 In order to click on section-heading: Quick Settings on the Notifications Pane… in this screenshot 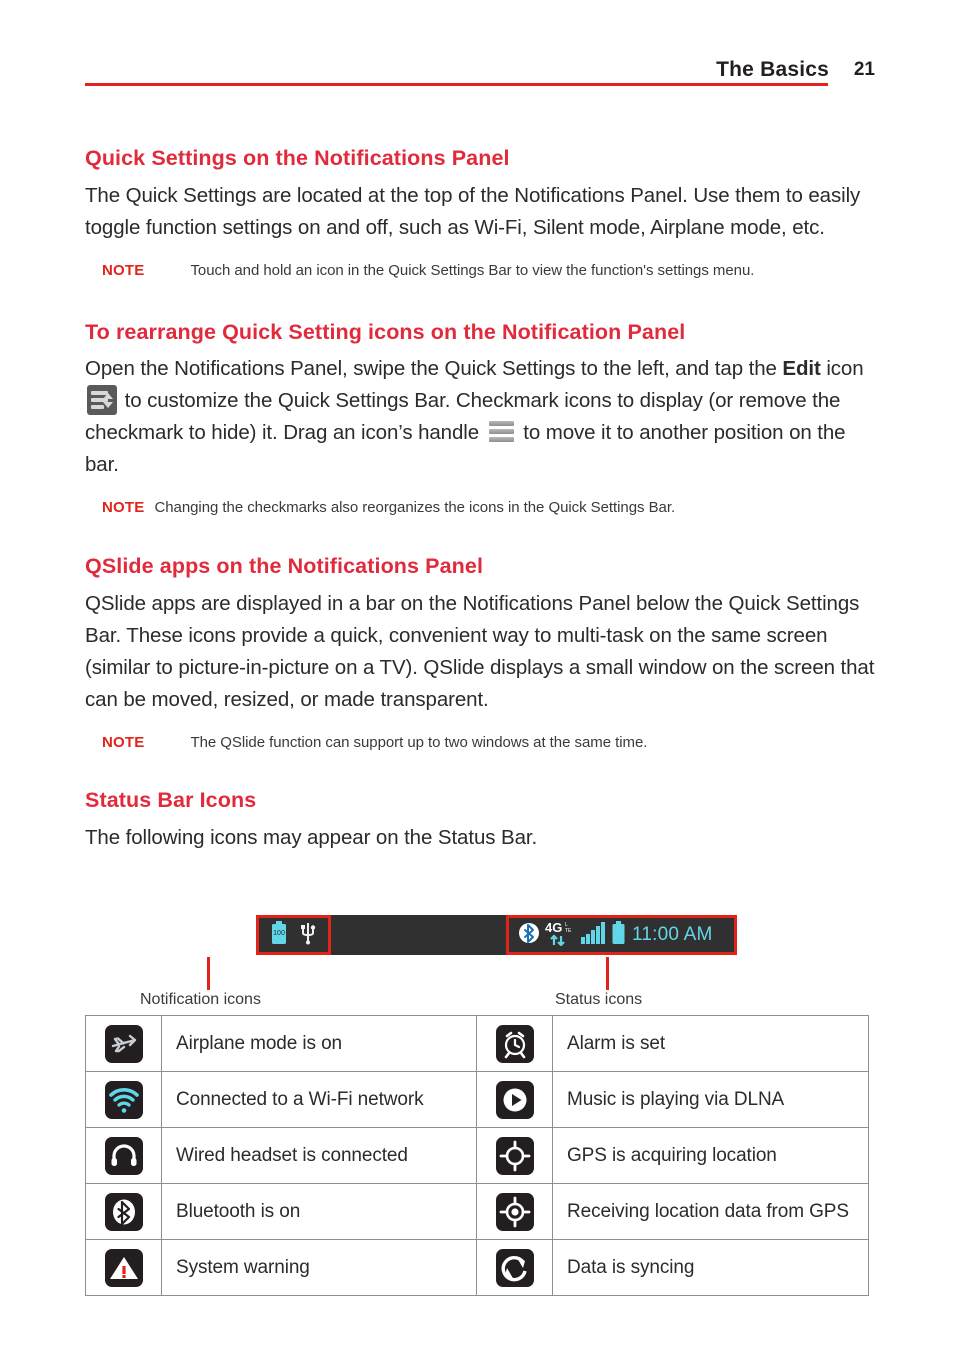, I will do `click(297, 158)`.